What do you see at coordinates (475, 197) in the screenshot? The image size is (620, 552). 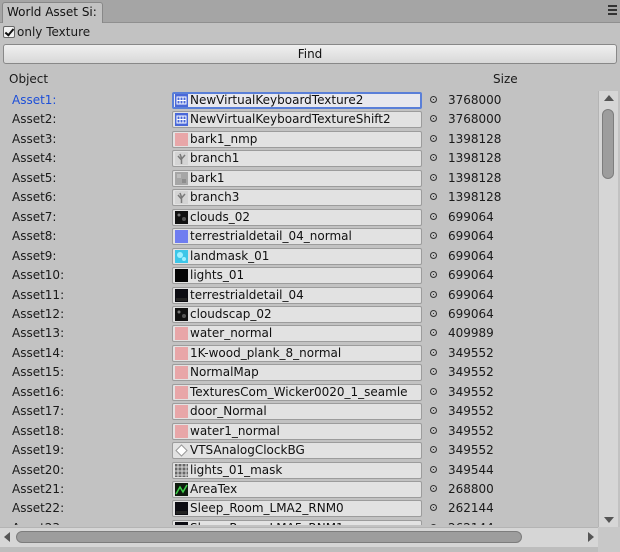 I see `asset-size: 1398128` at bounding box center [475, 197].